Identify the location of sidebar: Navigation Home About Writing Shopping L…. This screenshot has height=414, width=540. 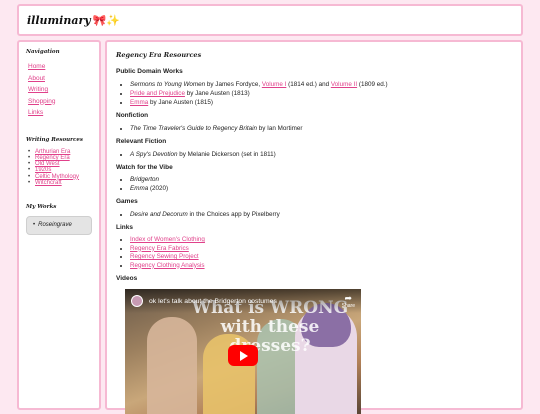
(59, 225).